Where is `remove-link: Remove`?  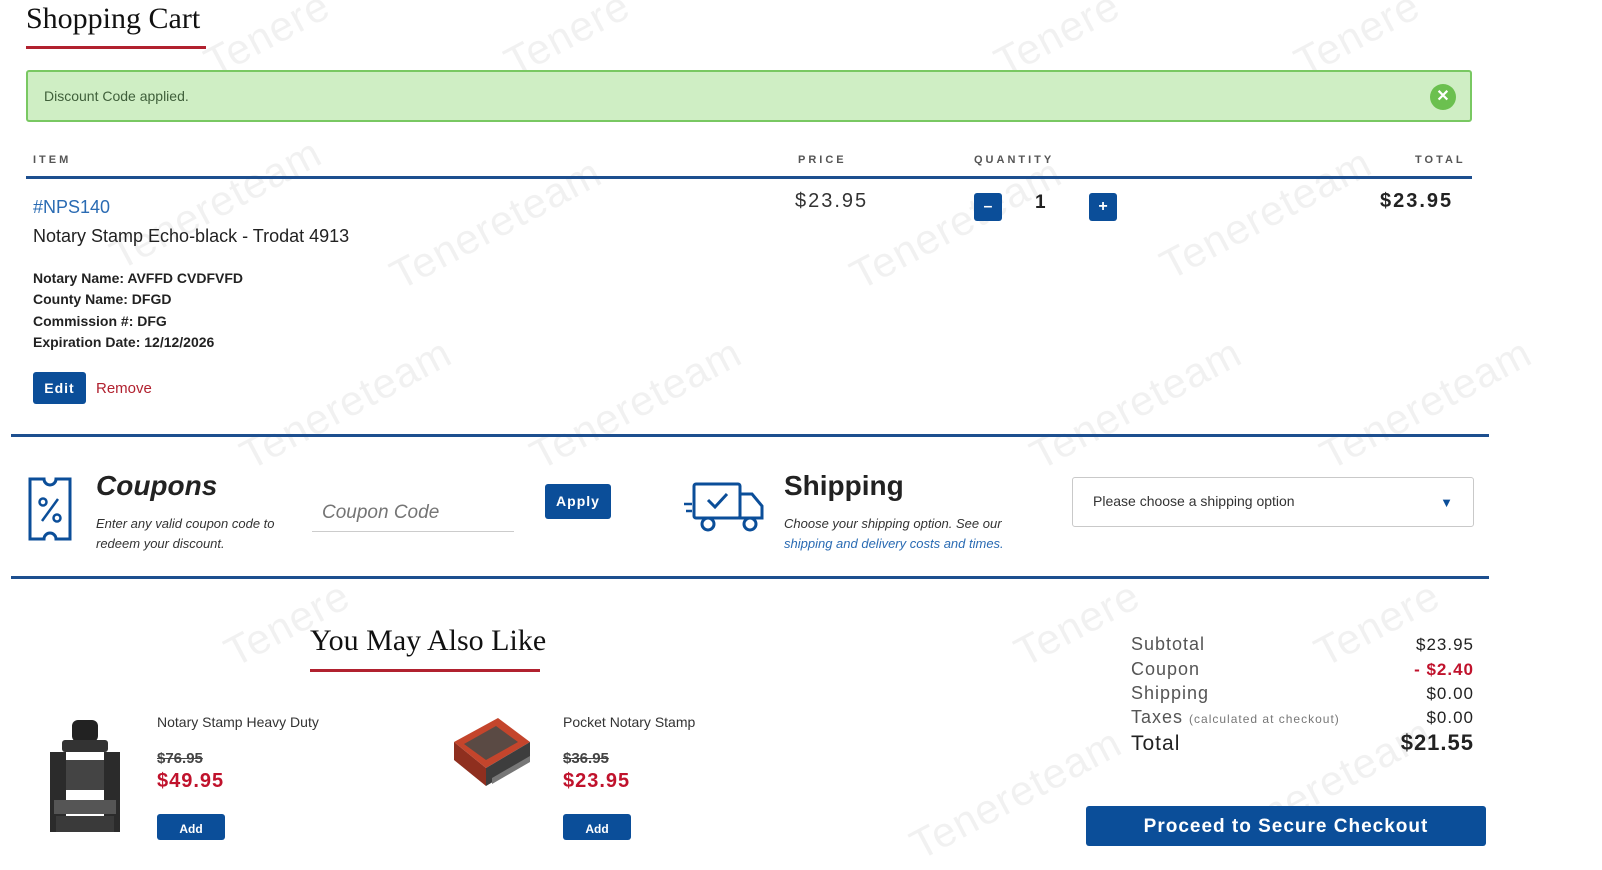
remove-link: Remove is located at coordinates (124, 388).